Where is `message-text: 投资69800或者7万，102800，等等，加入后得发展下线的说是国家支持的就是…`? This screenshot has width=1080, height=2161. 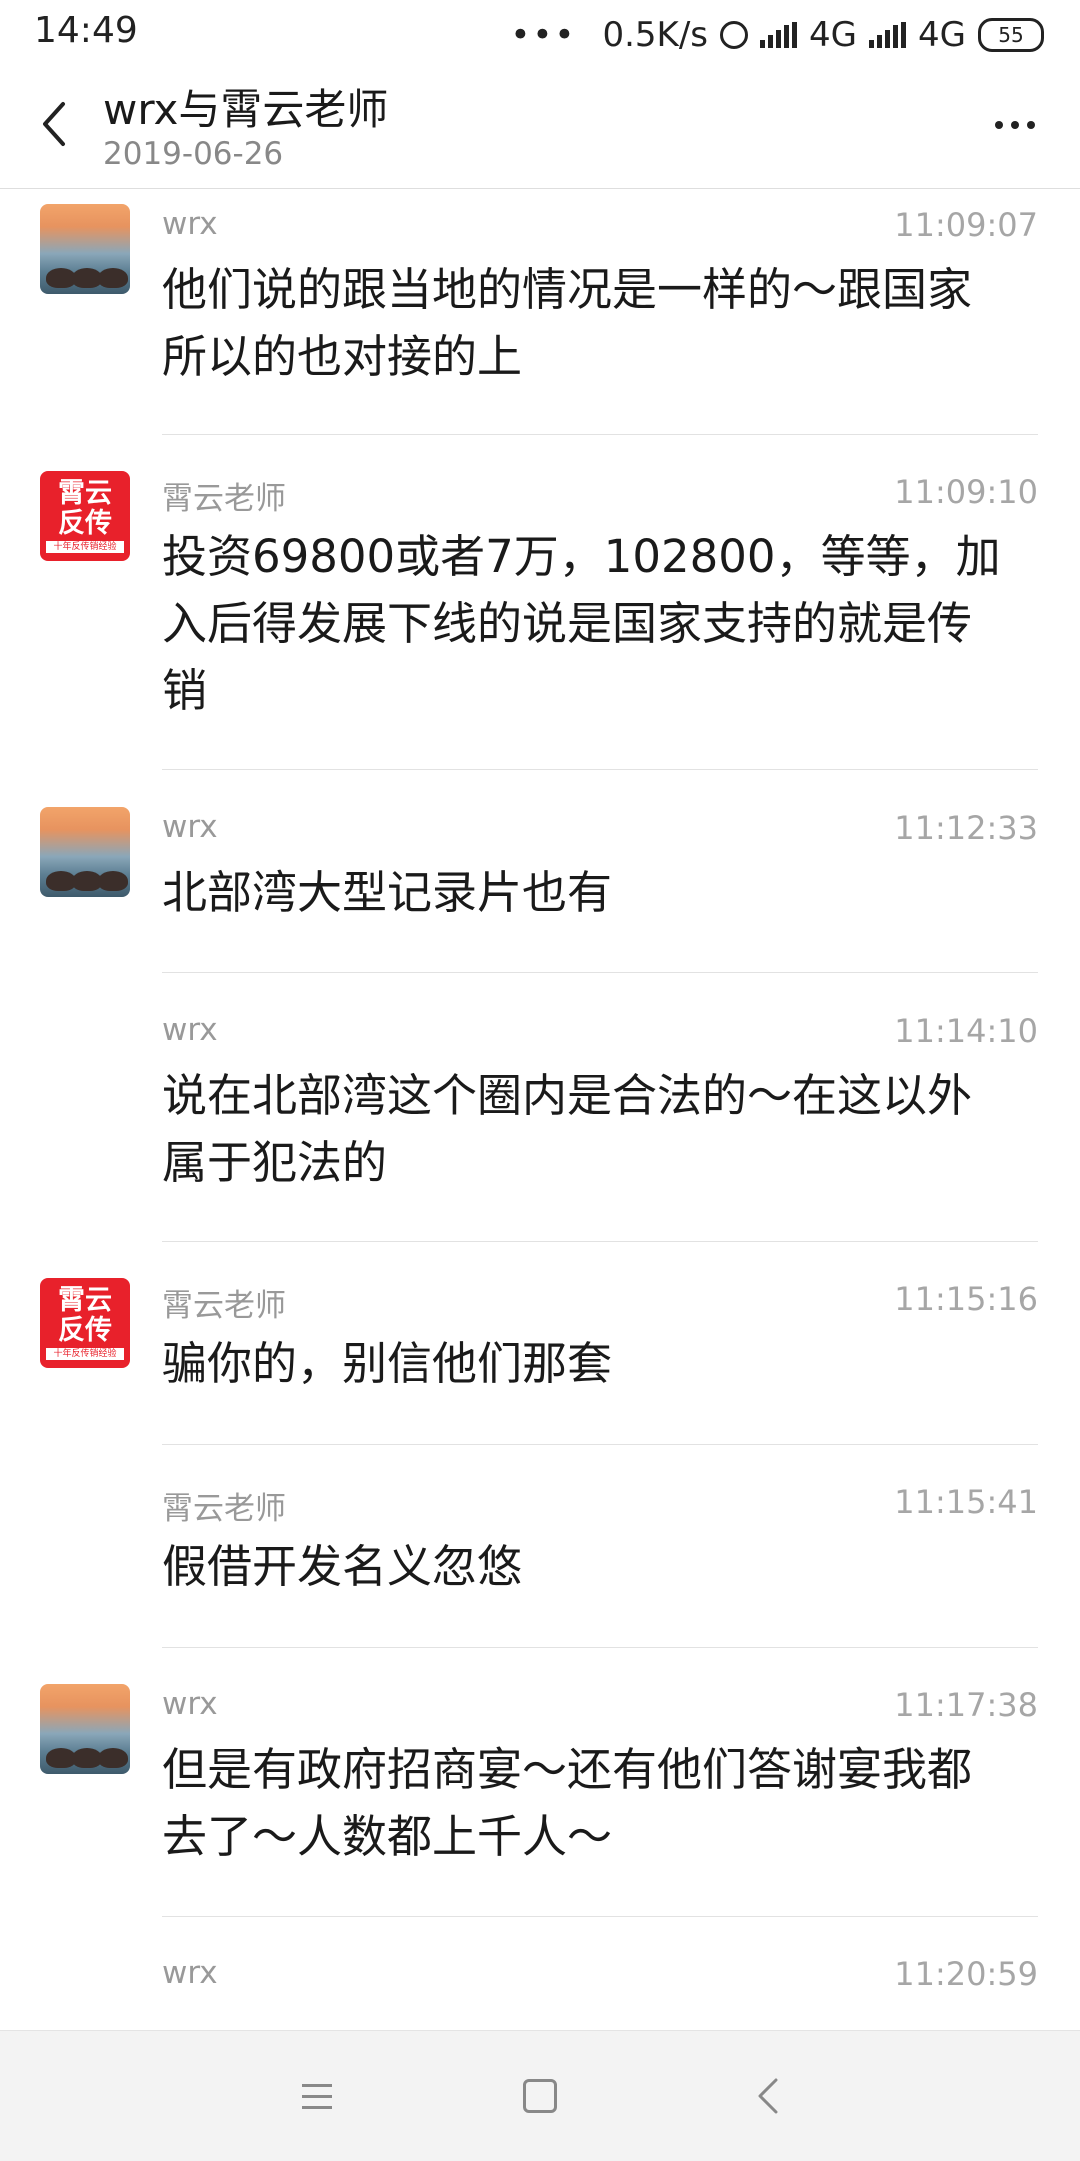 message-text: 投资69800或者7万，102800，等等，加入后得发展下线的说是国家支持的就是… is located at coordinates (581, 623).